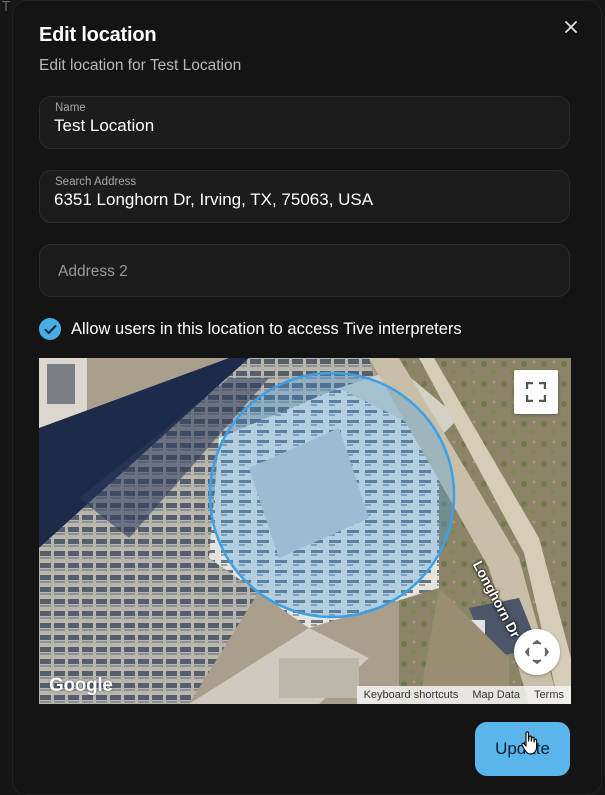  What do you see at coordinates (140, 65) in the screenshot?
I see `dialog-subtitle: Edit location for Test Location` at bounding box center [140, 65].